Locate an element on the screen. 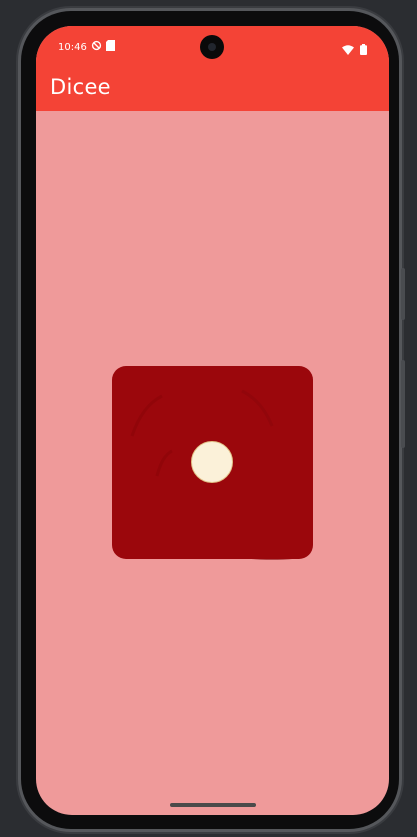  volume-button is located at coordinates (403, 404).